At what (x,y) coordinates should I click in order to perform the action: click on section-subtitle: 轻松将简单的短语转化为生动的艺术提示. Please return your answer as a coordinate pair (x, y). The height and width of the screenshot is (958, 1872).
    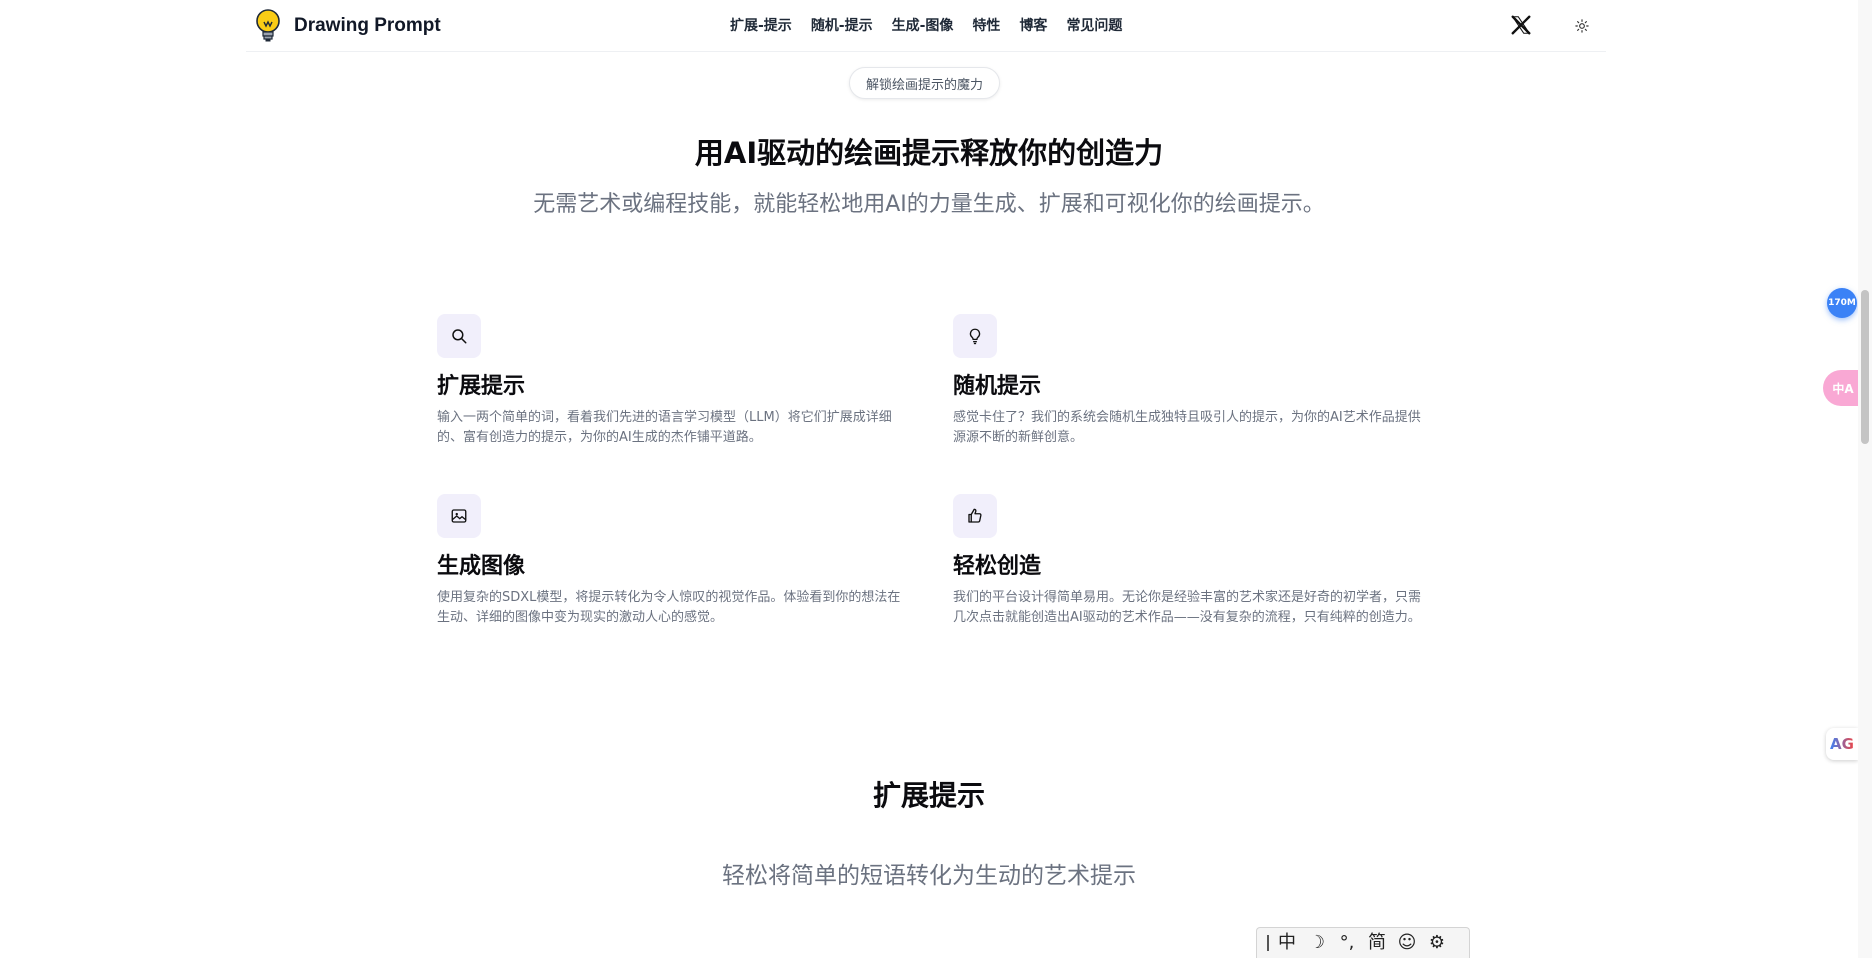
    Looking at the image, I should click on (929, 876).